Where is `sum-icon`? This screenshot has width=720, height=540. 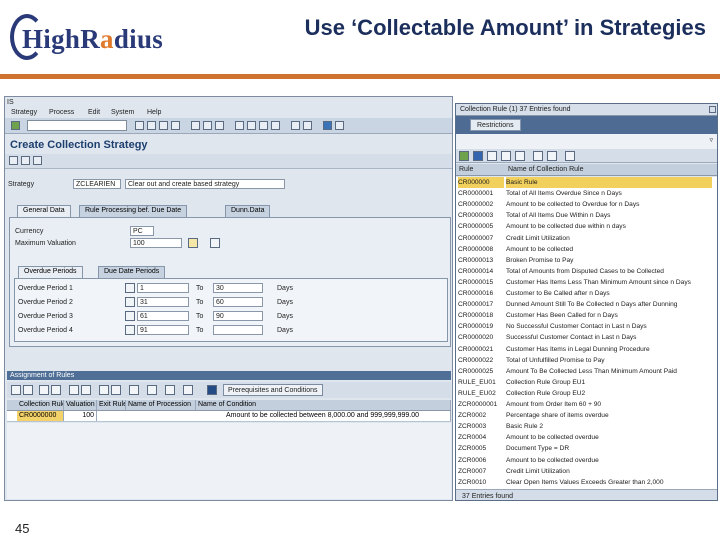
sum-icon is located at coordinates (86, 390).